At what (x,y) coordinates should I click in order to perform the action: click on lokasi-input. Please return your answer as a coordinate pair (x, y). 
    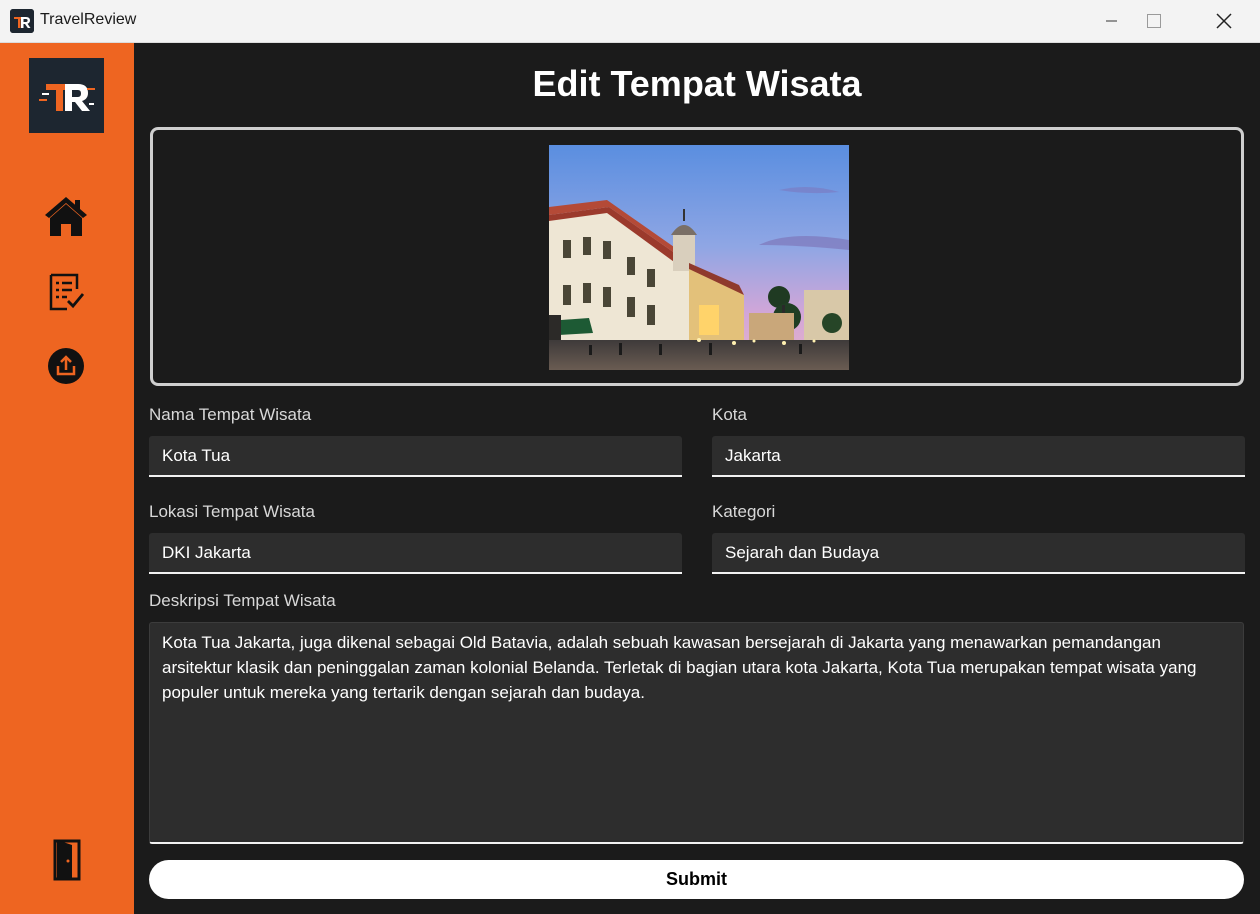
    Looking at the image, I should click on (415, 553).